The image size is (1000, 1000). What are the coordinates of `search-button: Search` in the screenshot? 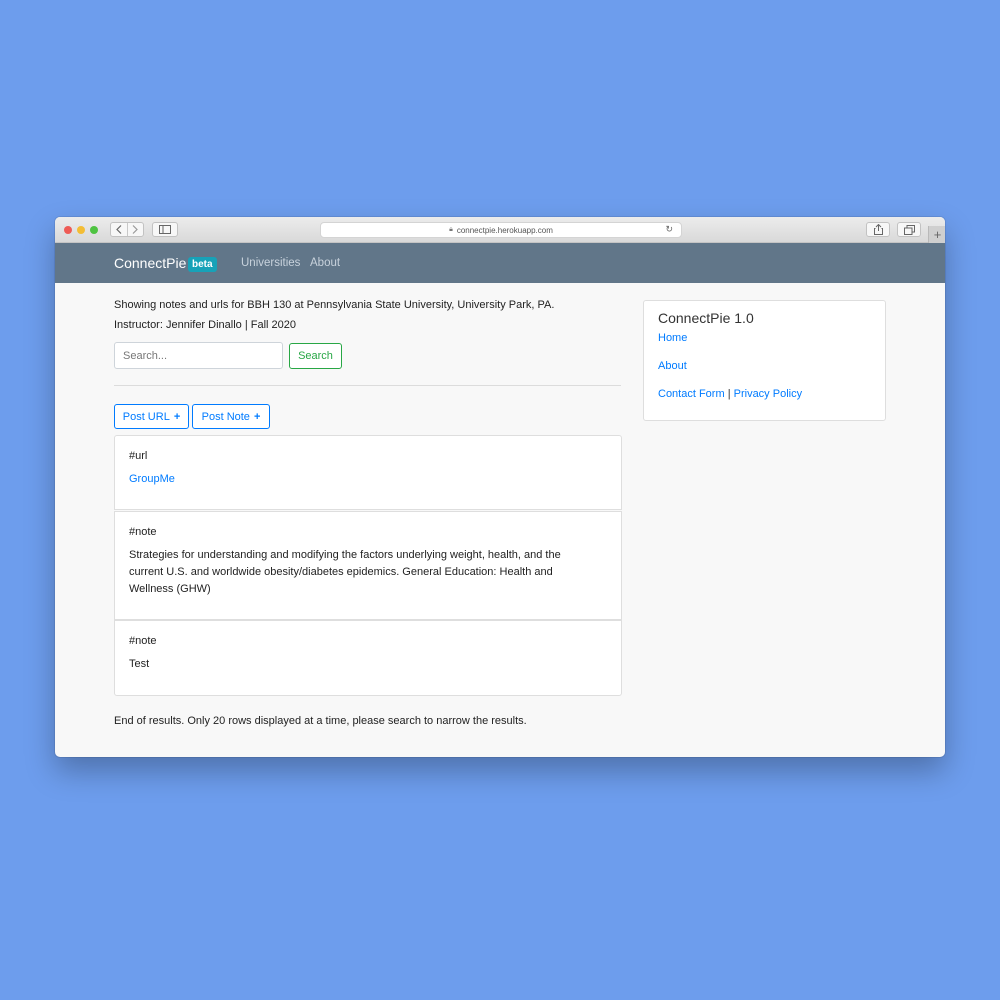 It's located at (315, 356).